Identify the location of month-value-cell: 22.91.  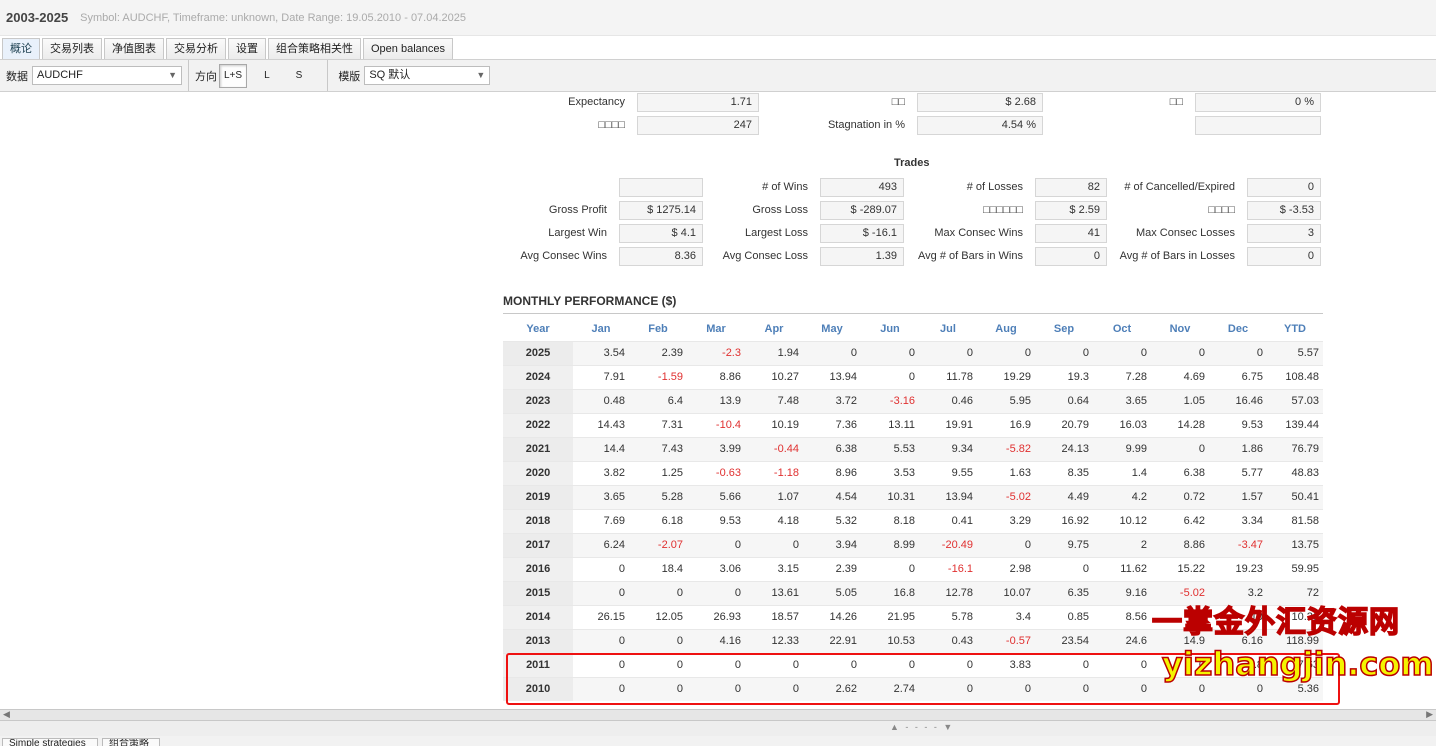
(832, 640).